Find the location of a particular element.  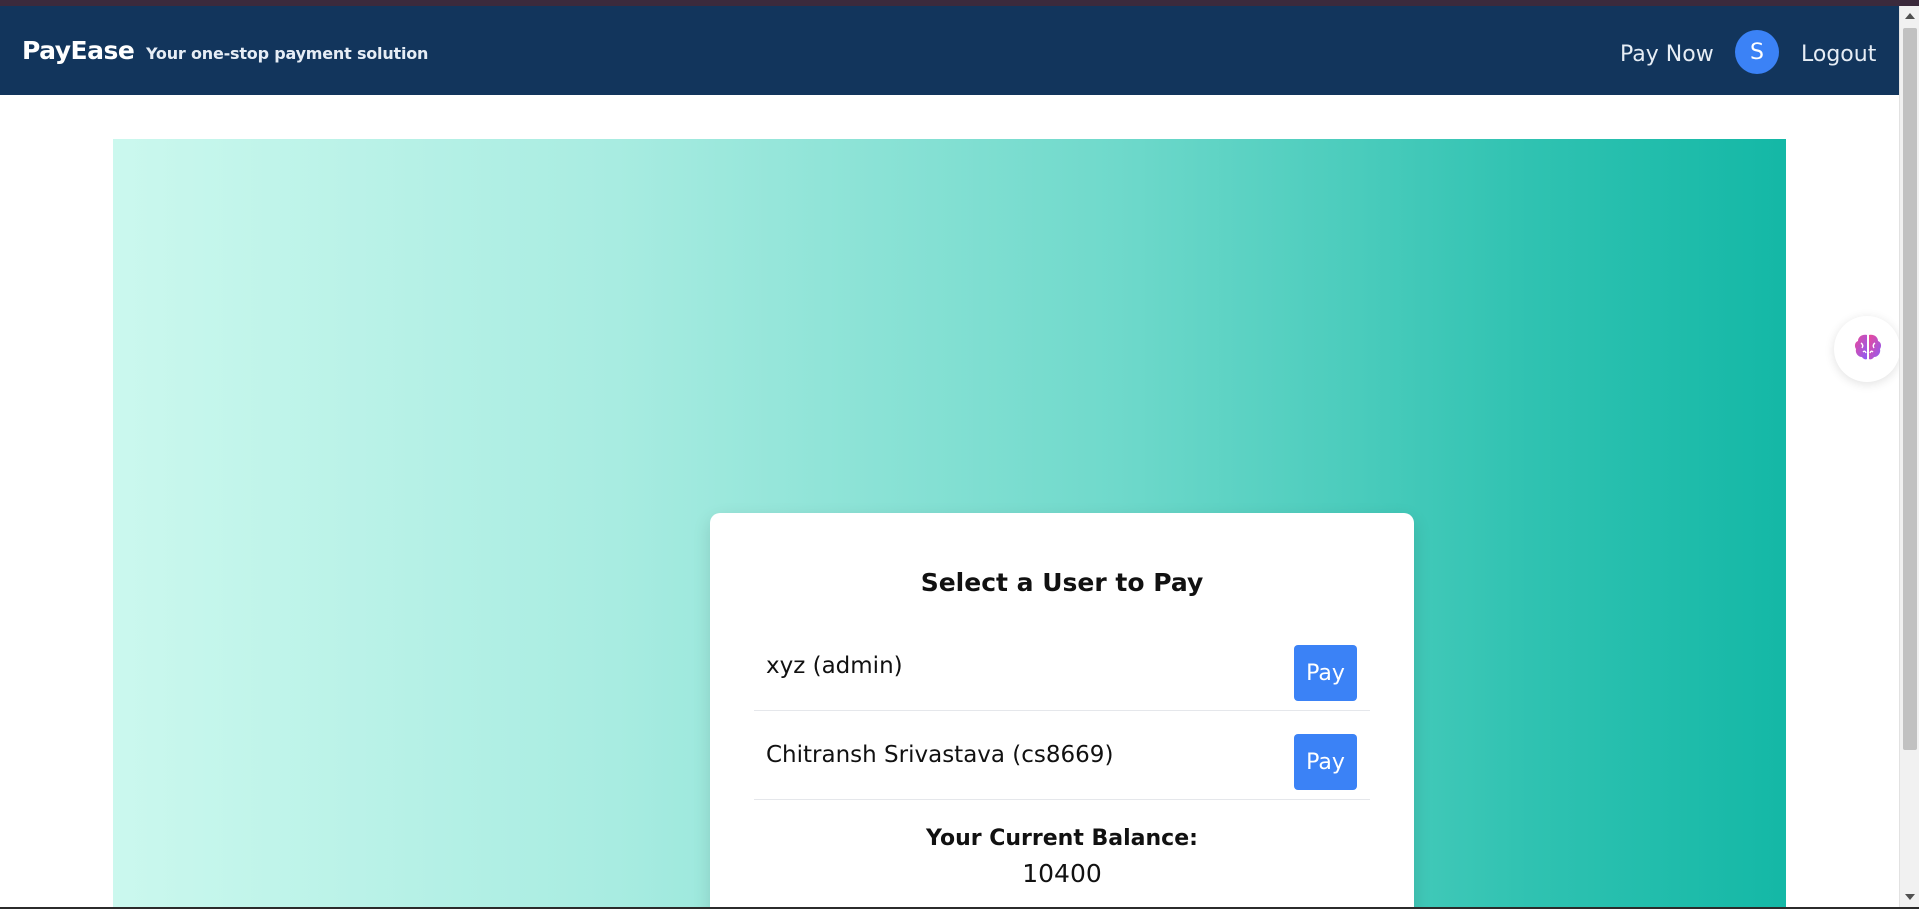

balance-value: 10400 is located at coordinates (1062, 873).